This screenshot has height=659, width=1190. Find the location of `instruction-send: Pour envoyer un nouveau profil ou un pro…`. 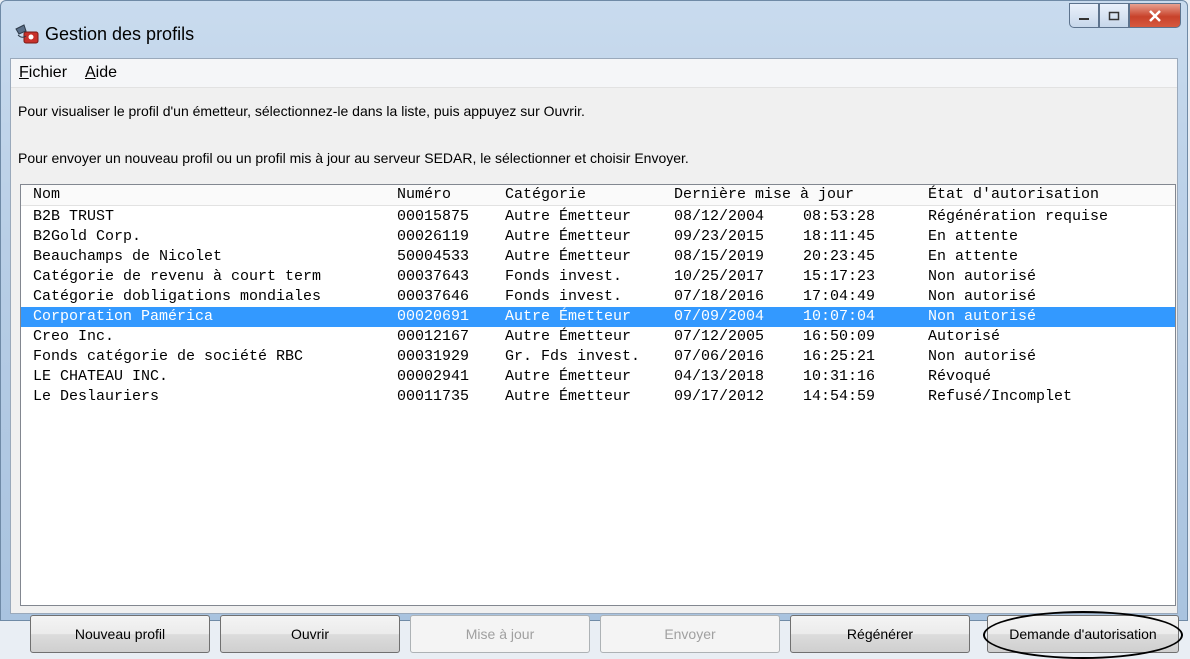

instruction-send: Pour envoyer un nouveau profil ou un pro… is located at coordinates (353, 158).